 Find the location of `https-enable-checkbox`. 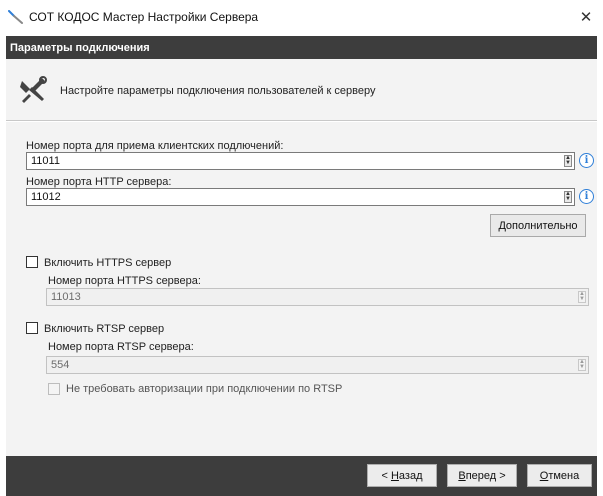

https-enable-checkbox is located at coordinates (32, 262).